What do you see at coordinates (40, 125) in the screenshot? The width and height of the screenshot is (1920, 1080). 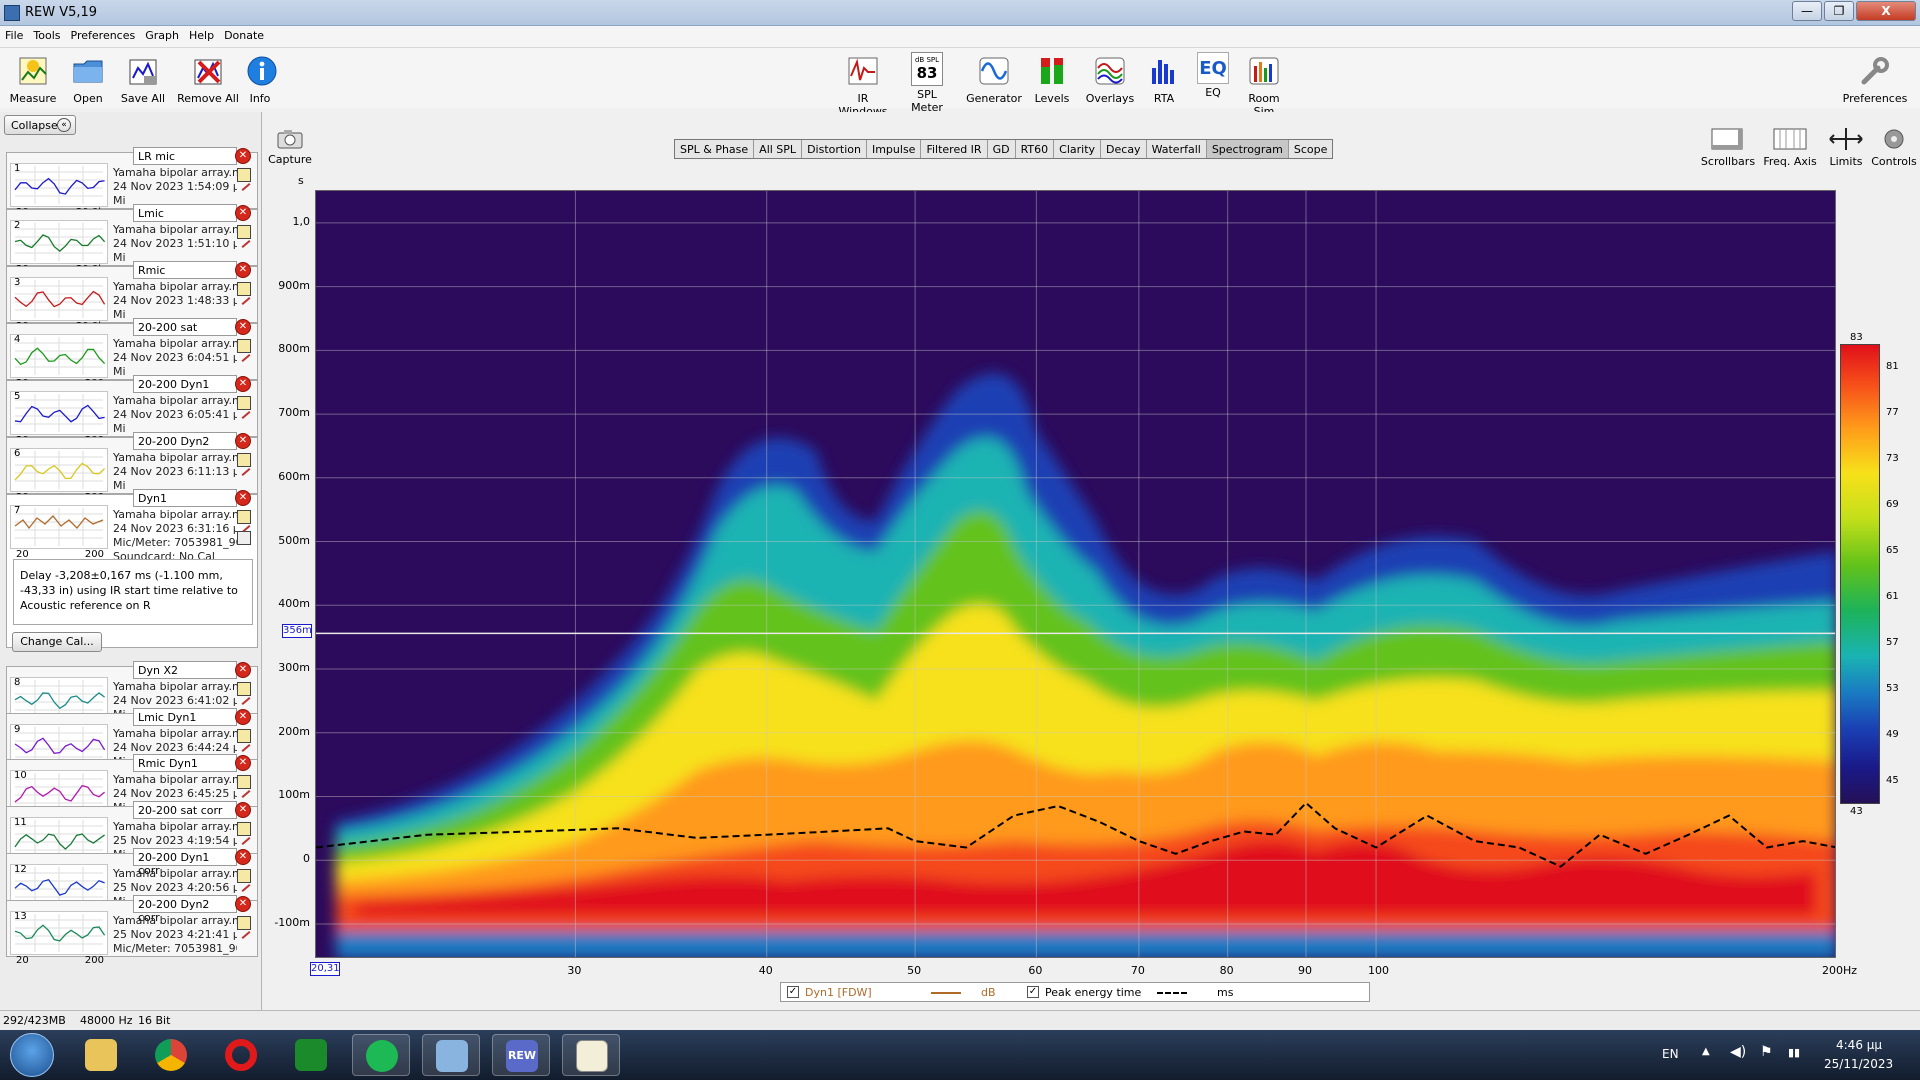 I see `collapse-button: Collapse «` at bounding box center [40, 125].